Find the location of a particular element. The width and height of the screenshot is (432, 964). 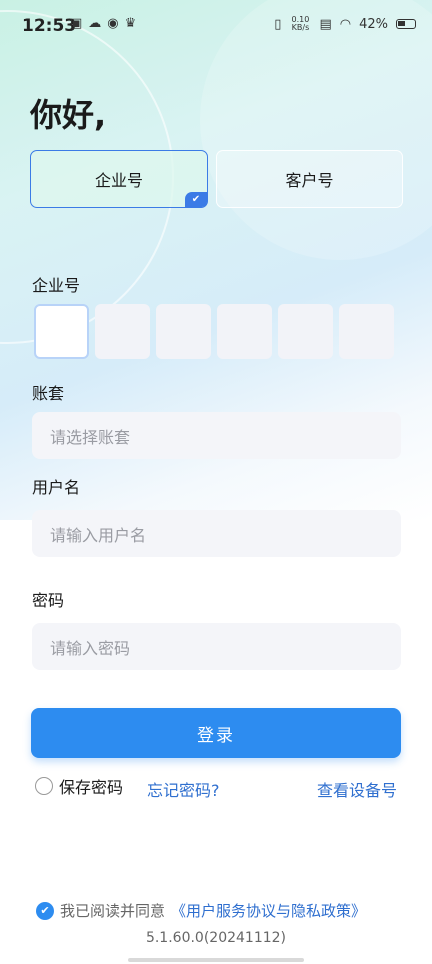

battery-percent: 42% is located at coordinates (373, 24).